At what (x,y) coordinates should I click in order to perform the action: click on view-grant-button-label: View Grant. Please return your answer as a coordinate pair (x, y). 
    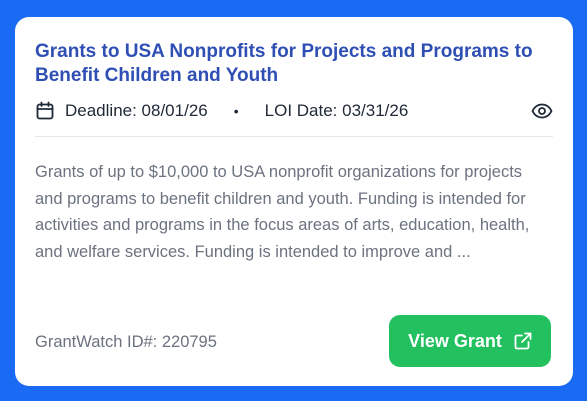
    Looking at the image, I should click on (455, 340).